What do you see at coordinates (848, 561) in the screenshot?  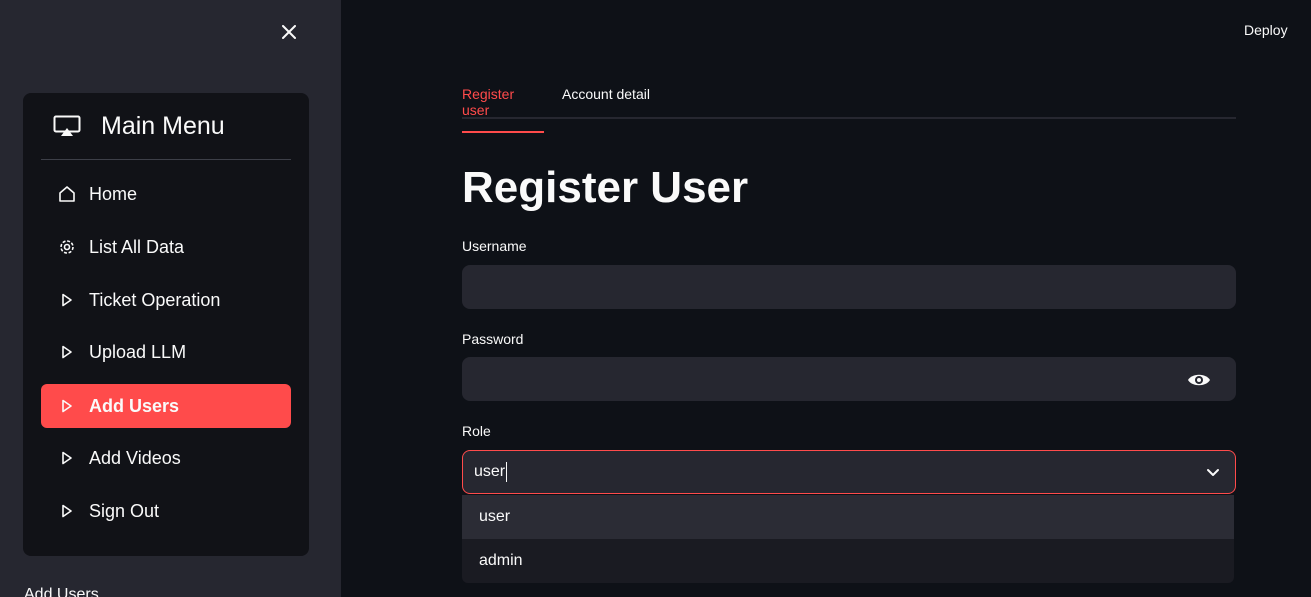 I see `role-option-admin: admin` at bounding box center [848, 561].